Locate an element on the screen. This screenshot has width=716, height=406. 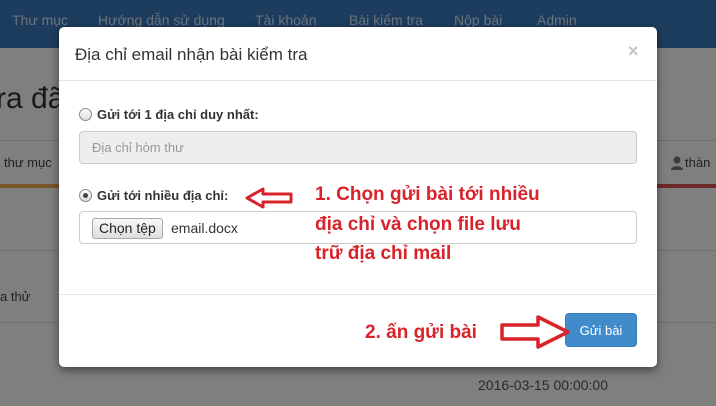
email-address-input is located at coordinates (358, 147).